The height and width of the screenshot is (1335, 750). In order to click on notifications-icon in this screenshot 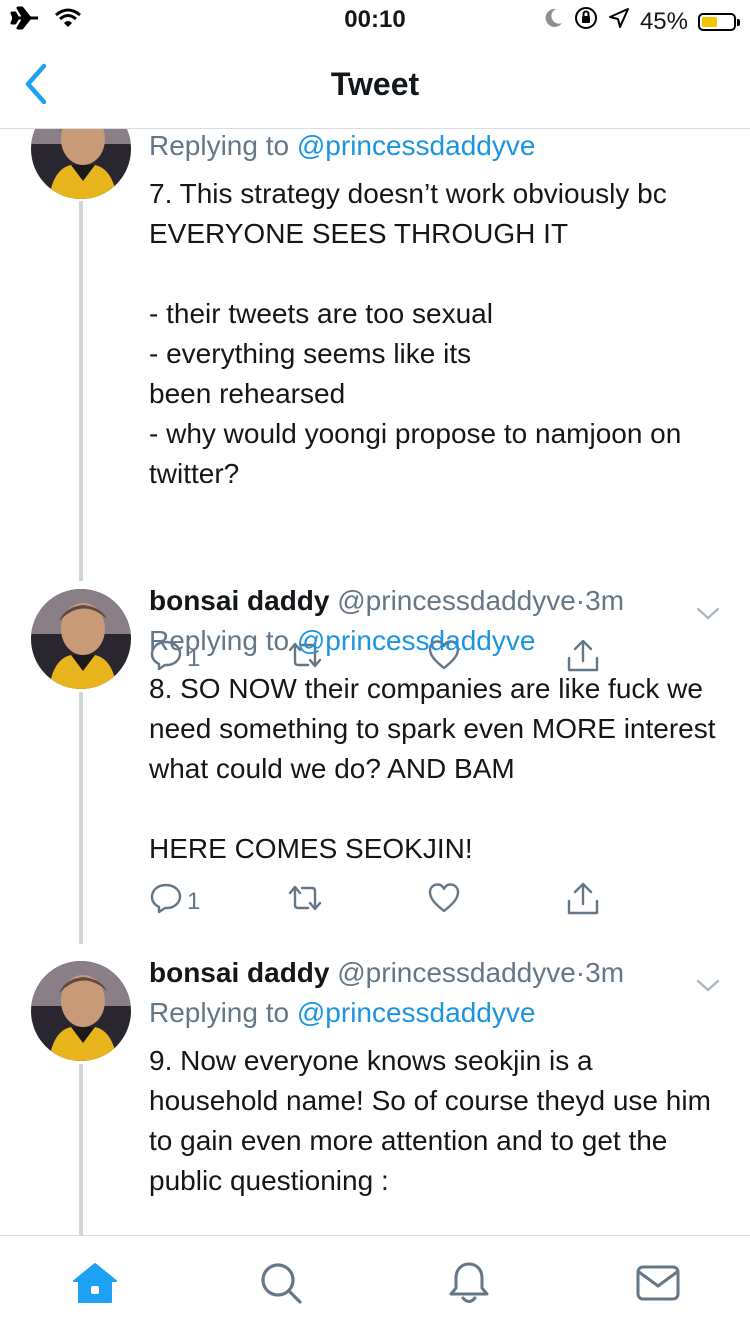, I will do `click(469, 1285)`.